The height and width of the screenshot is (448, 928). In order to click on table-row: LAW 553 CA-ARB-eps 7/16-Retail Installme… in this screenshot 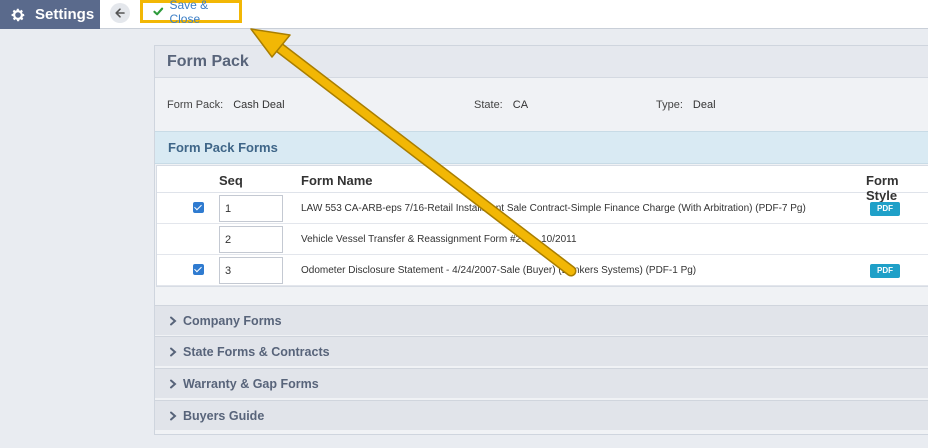, I will do `click(542, 208)`.